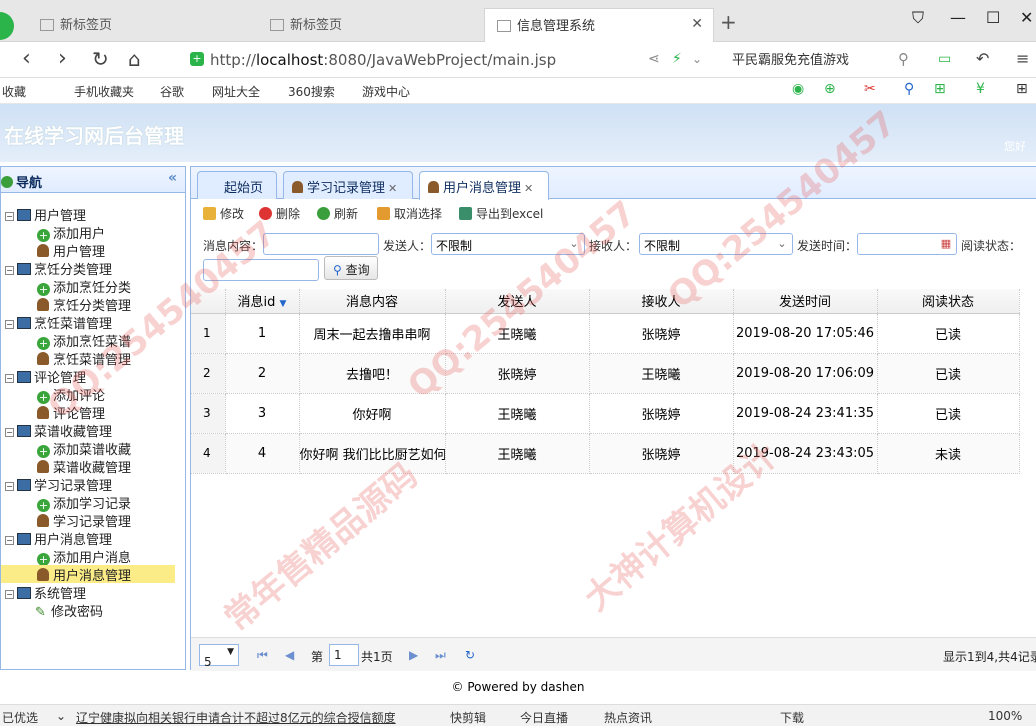 The width and height of the screenshot is (1036, 726). What do you see at coordinates (262, 655) in the screenshot?
I see `first-page-icon: ⏮` at bounding box center [262, 655].